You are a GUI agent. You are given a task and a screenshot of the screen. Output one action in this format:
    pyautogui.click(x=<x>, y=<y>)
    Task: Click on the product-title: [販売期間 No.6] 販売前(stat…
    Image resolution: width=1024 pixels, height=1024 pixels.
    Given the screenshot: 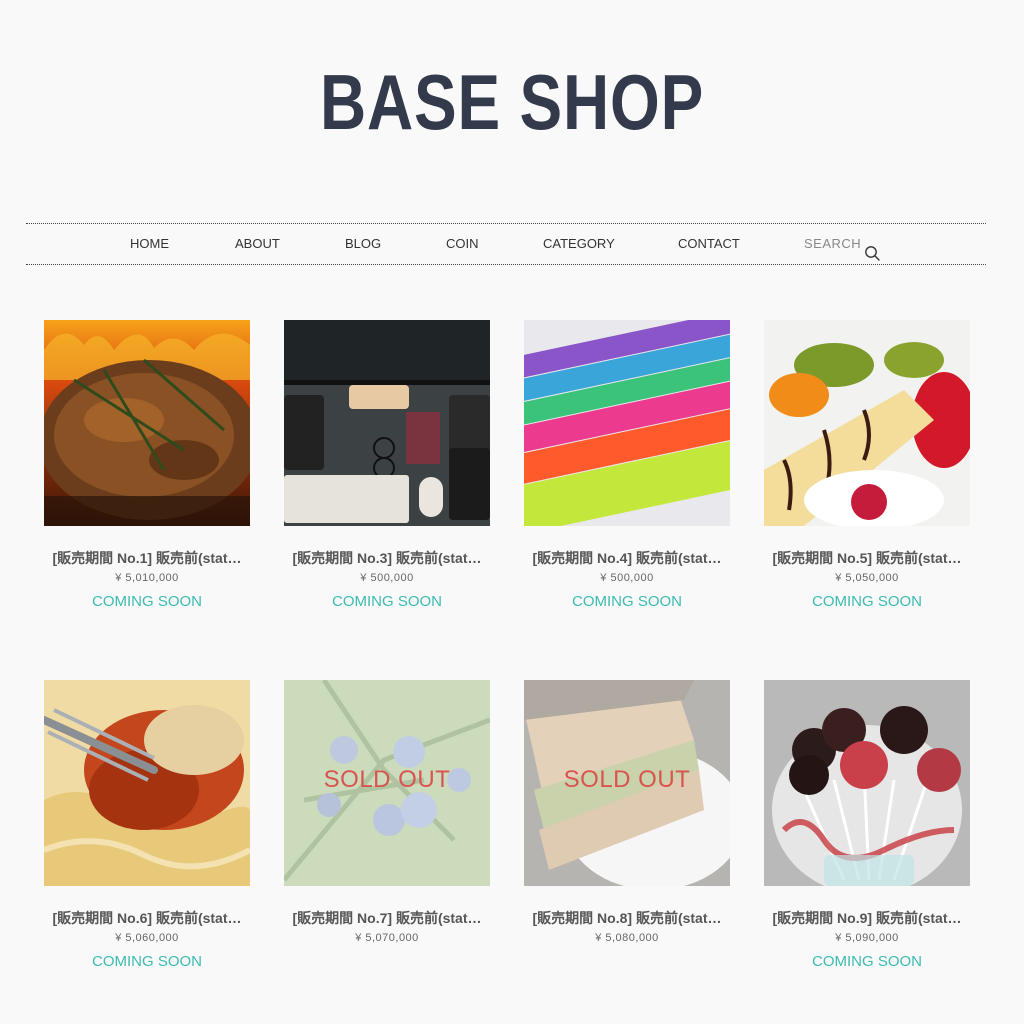 What is the action you would take?
    pyautogui.click(x=147, y=918)
    